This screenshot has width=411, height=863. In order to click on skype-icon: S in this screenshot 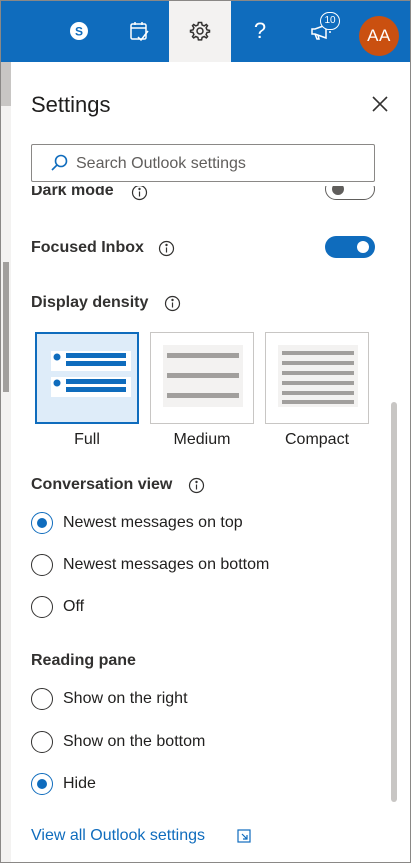, I will do `click(79, 31)`.